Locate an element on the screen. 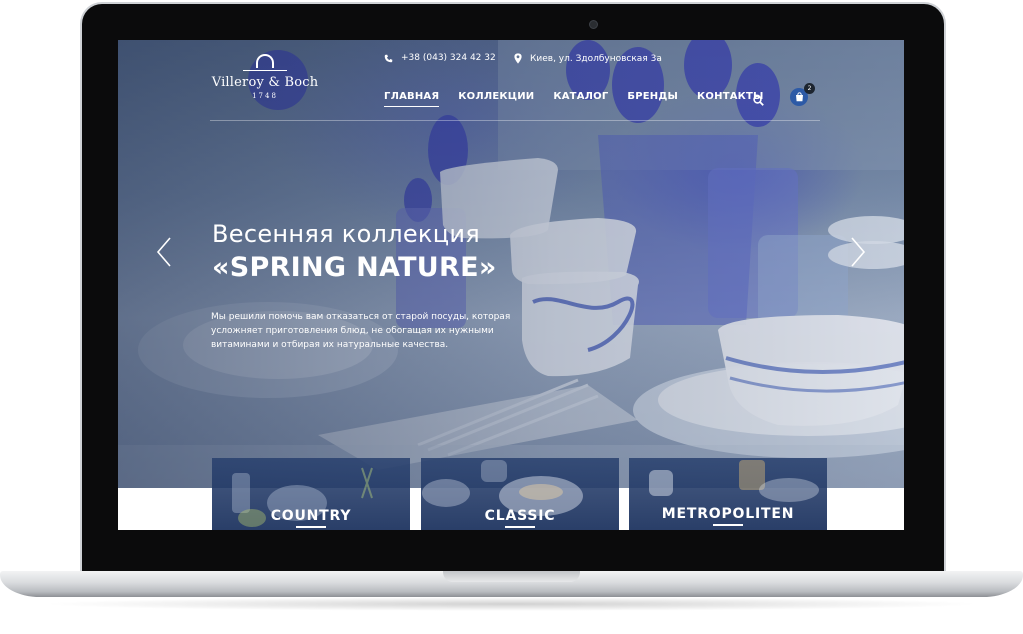  slider-next-button is located at coordinates (858, 254).